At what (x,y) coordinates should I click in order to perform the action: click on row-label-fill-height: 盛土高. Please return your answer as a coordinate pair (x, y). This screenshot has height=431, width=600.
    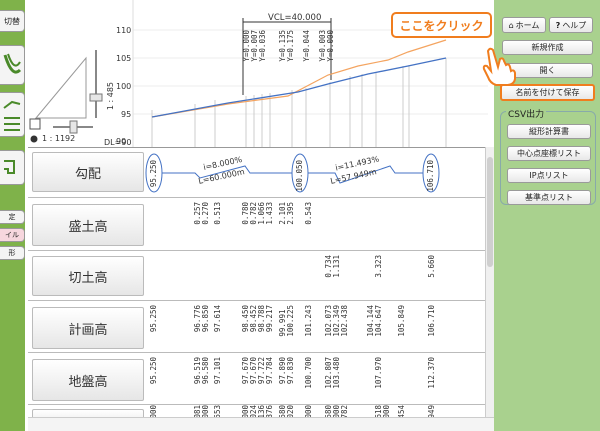
    Looking at the image, I should click on (88, 225).